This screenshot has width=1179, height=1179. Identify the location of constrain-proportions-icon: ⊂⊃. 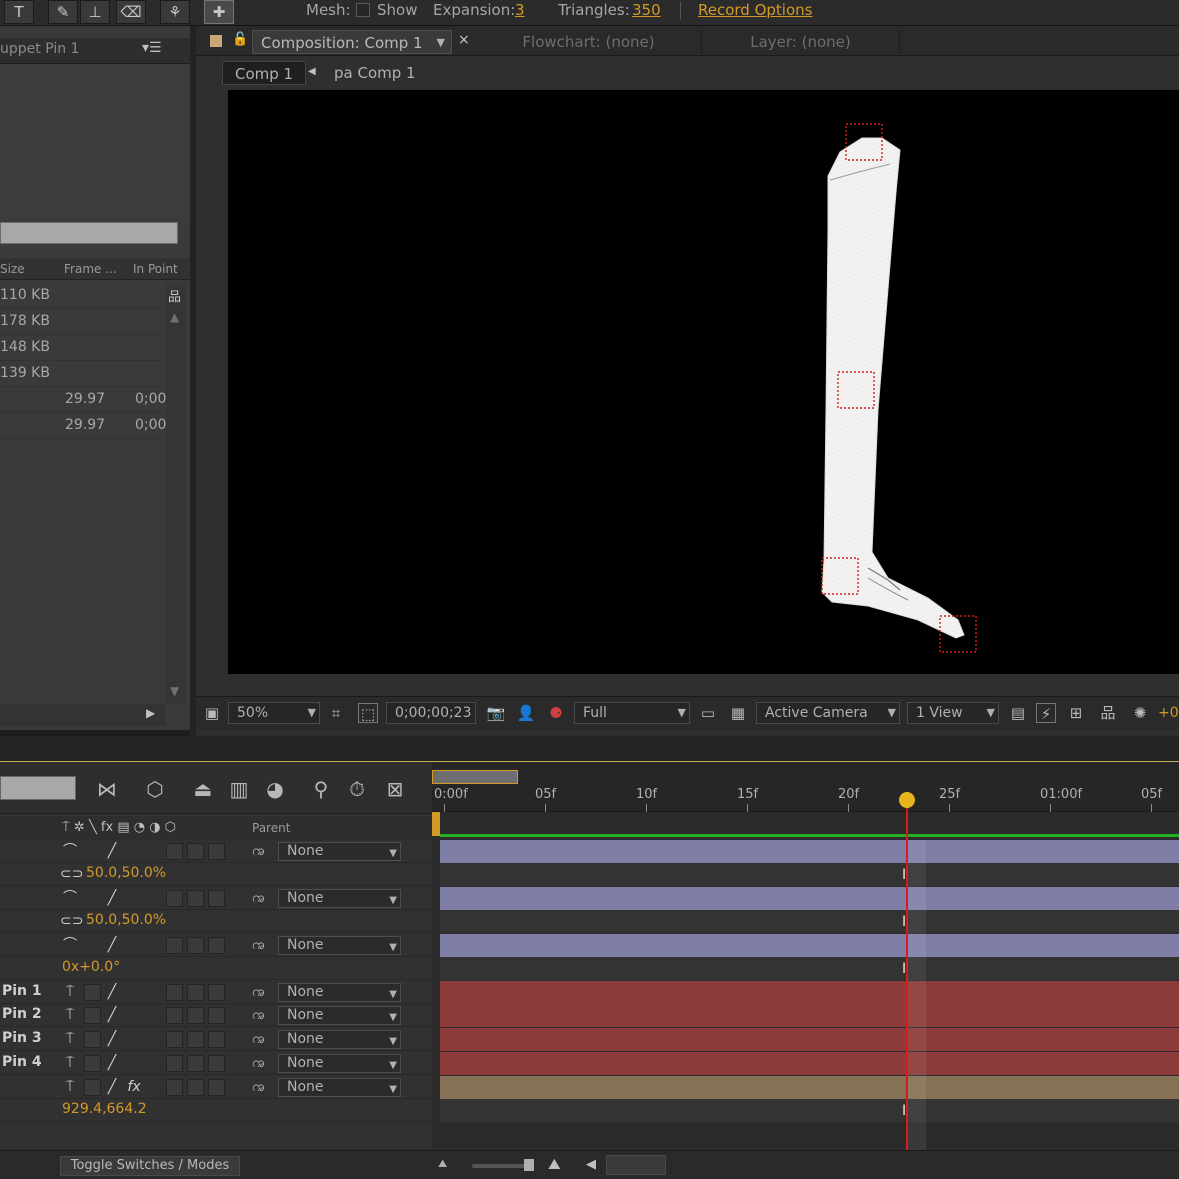
(71, 874).